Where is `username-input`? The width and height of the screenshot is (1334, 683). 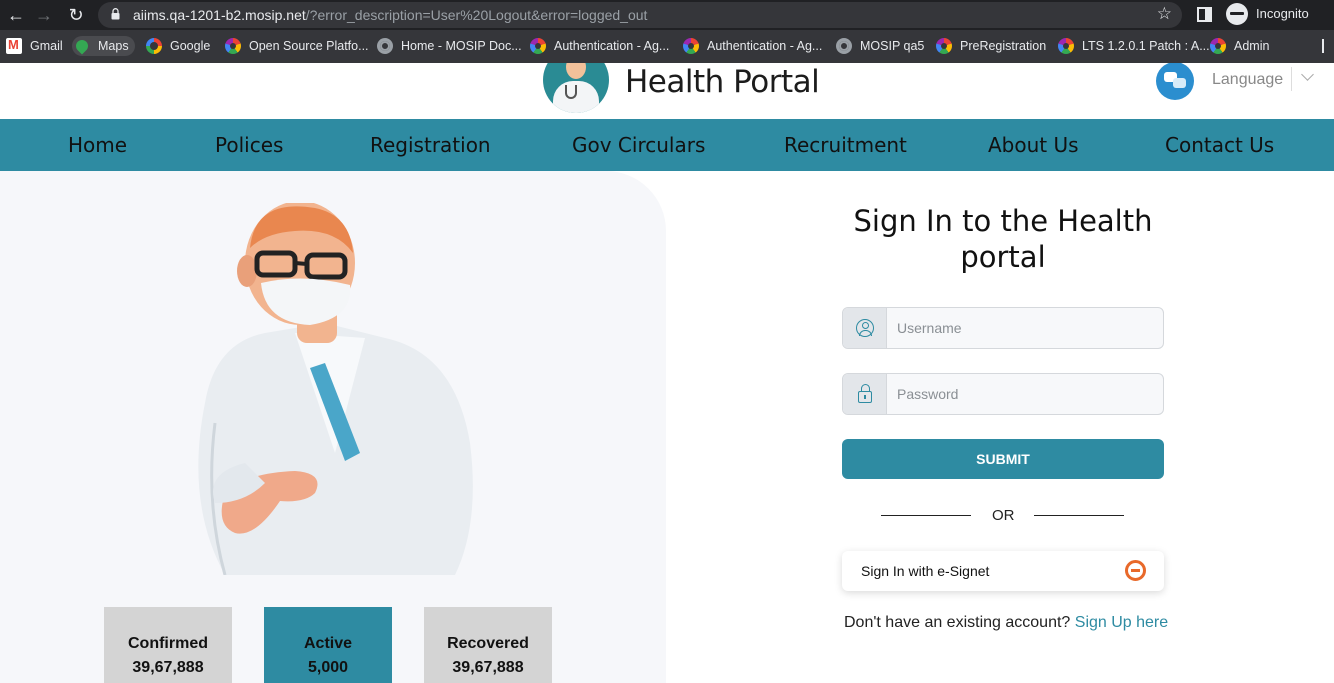
username-input is located at coordinates (1025, 328).